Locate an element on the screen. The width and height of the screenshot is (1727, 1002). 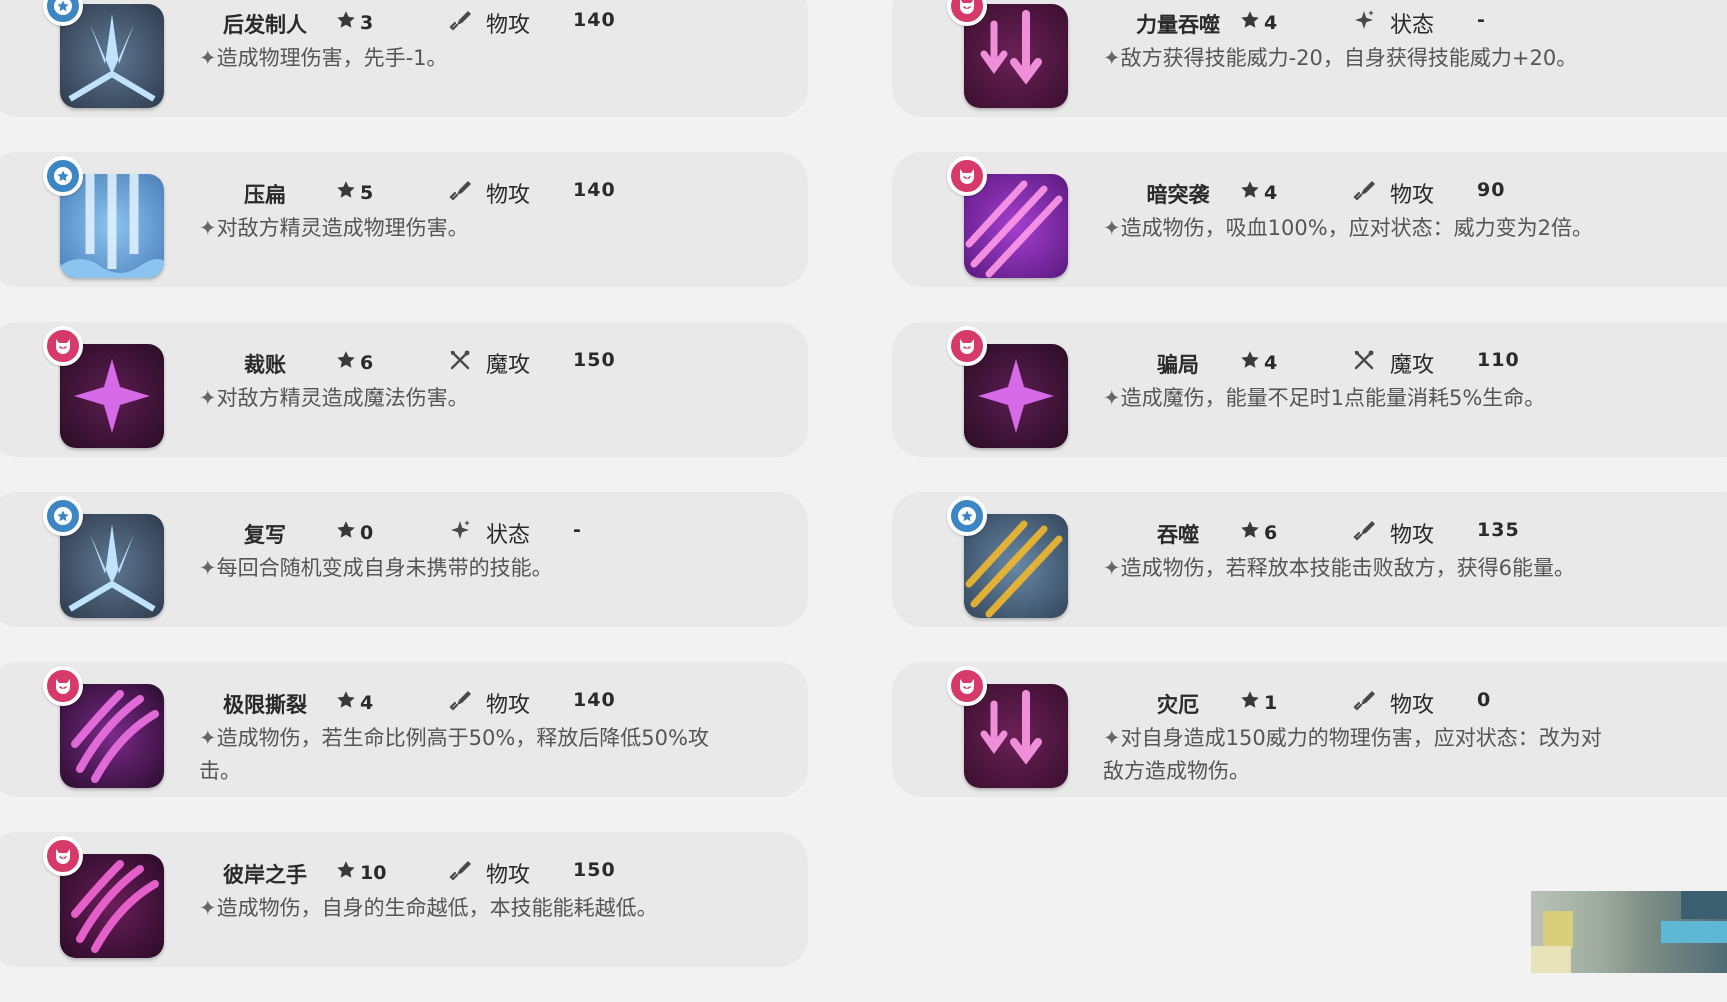
skill-name: 灾厄 is located at coordinates (1178, 705).